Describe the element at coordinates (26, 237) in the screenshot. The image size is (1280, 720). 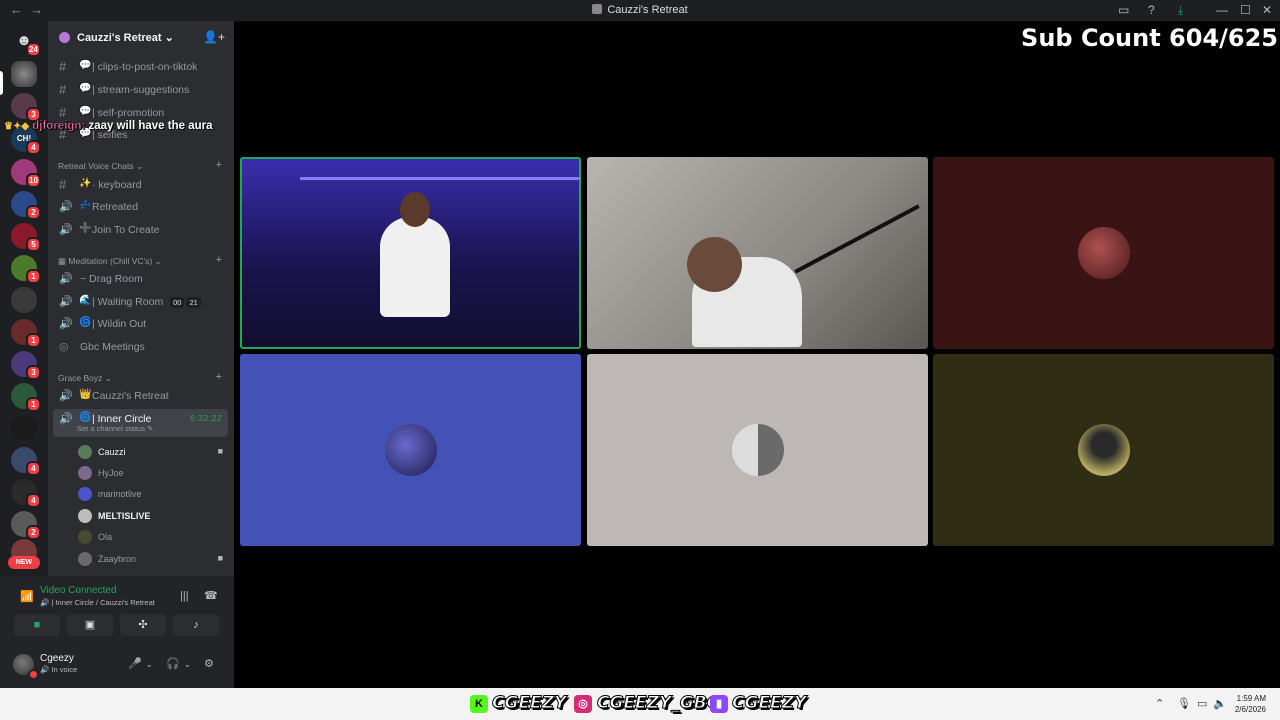
I see `server-icon: 5` at that location.